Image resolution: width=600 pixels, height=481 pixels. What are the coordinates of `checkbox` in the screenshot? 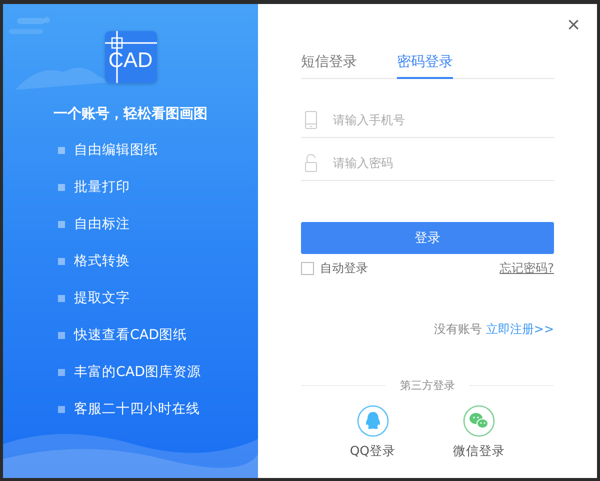 It's located at (307, 268).